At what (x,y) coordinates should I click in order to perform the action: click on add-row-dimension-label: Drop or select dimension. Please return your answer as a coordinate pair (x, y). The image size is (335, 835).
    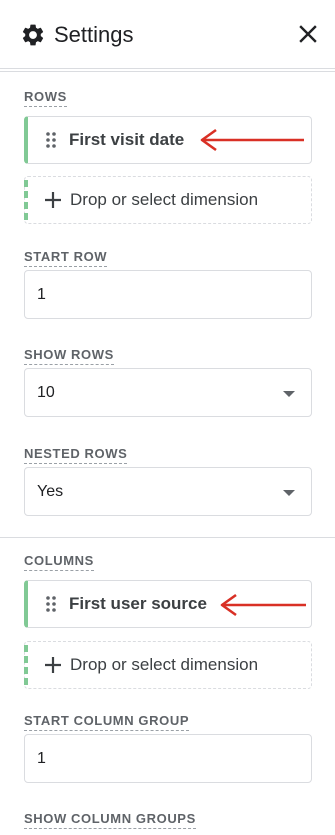
    Looking at the image, I should click on (164, 199).